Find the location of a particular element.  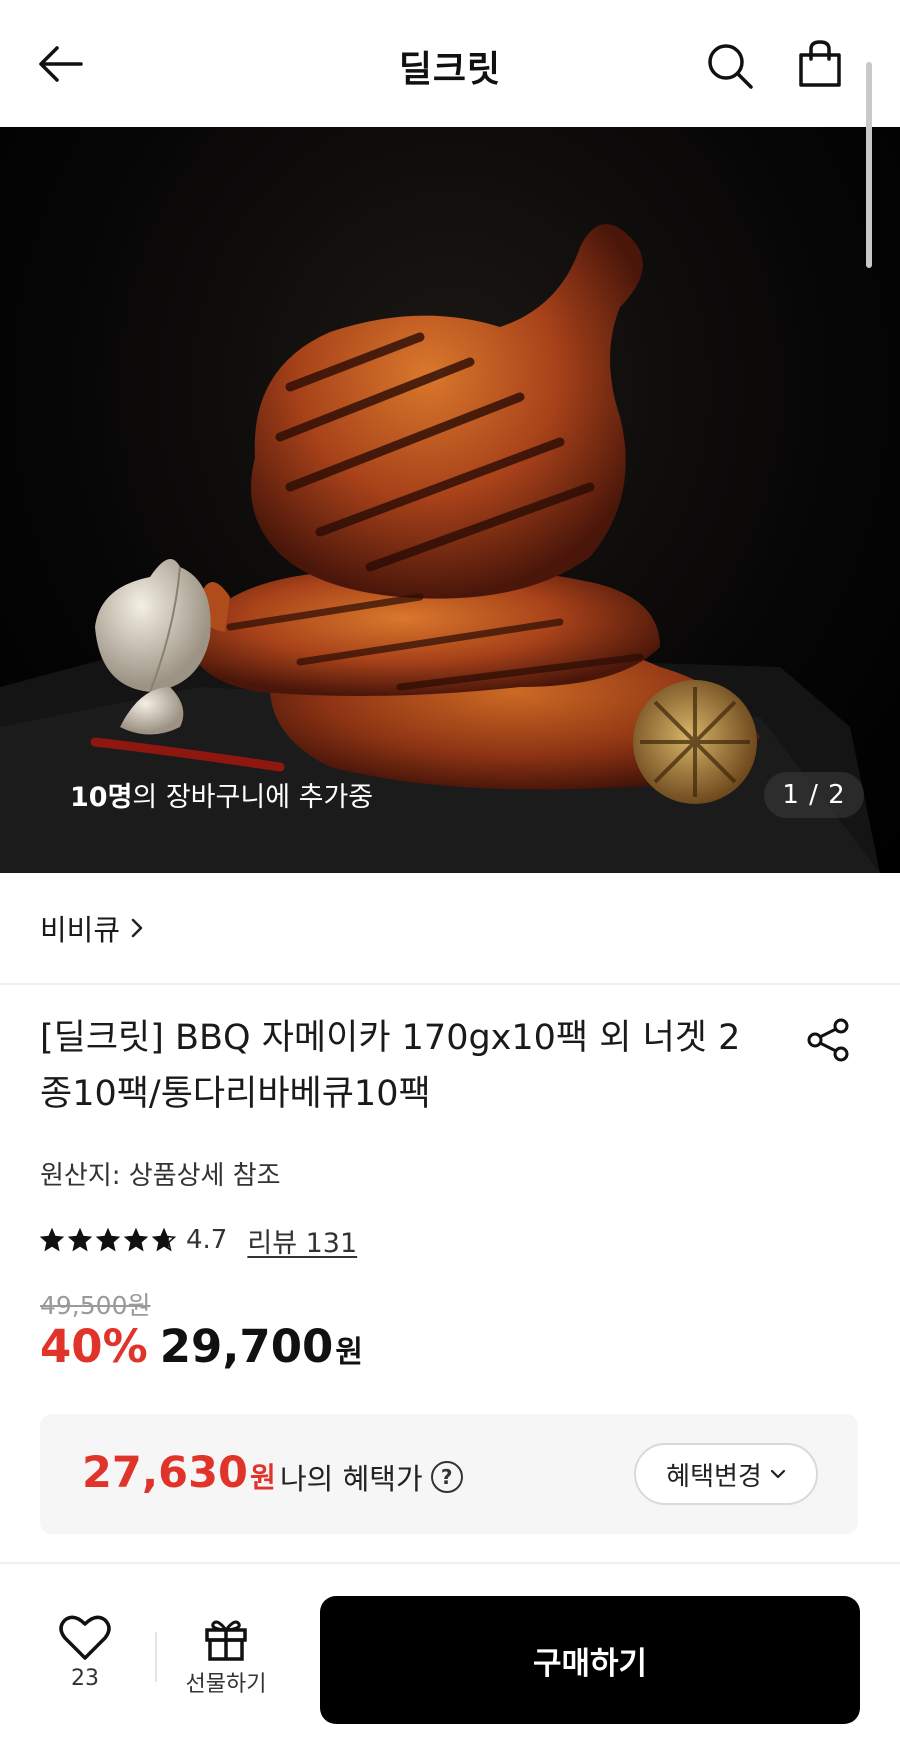

chevron-right-icon is located at coordinates (137, 928).